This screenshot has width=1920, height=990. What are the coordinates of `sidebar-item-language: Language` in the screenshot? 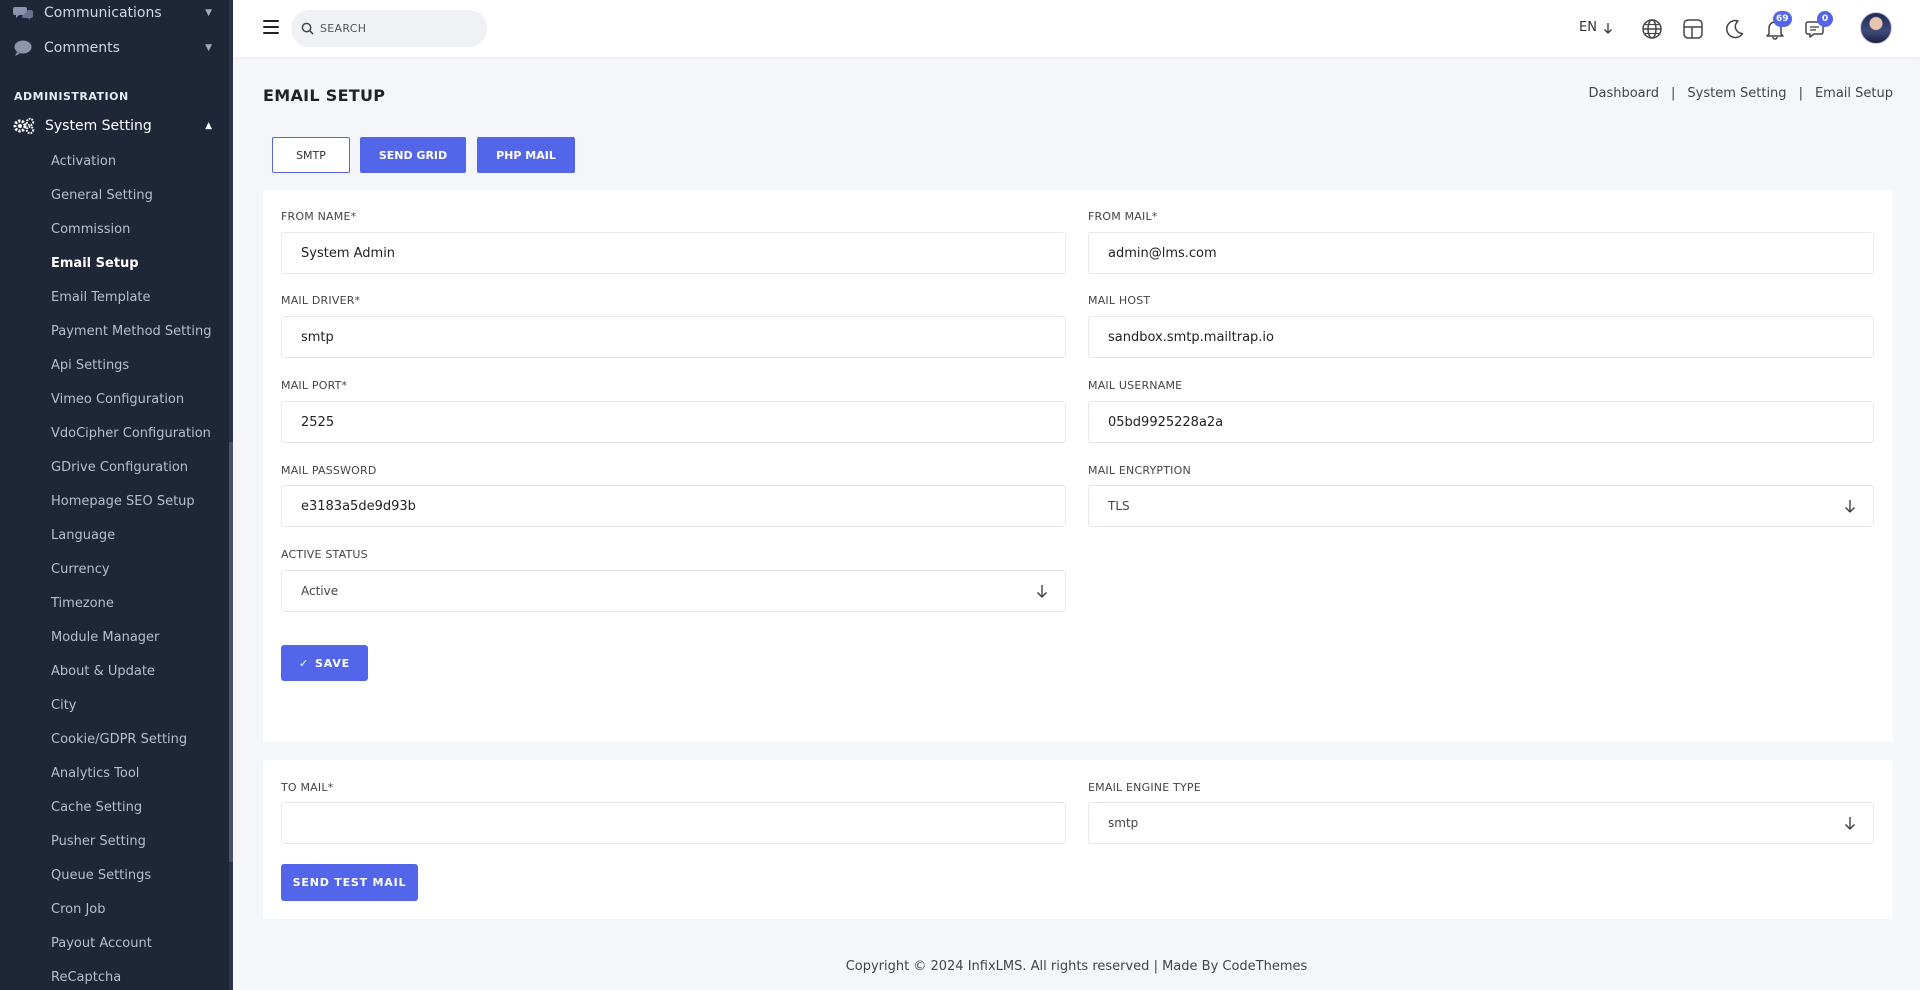 It's located at (83, 535).